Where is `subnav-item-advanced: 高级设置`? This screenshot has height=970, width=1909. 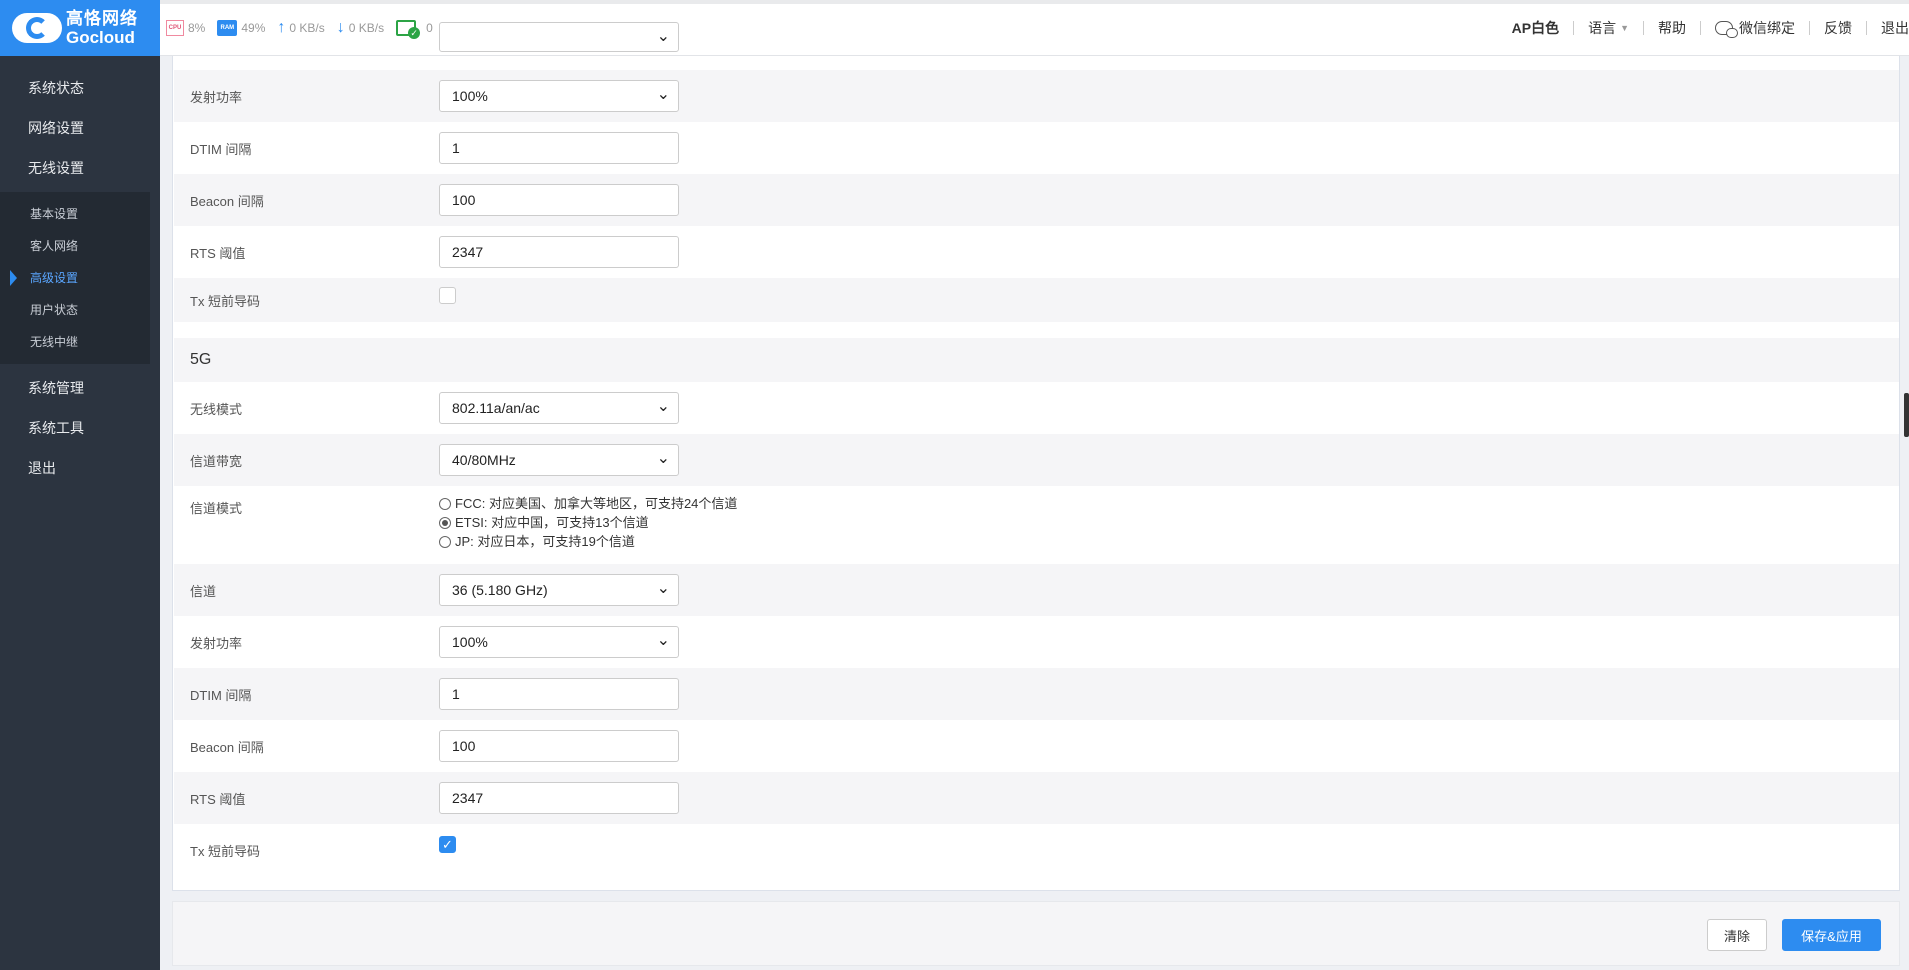
subnav-item-advanced: 高级设置 is located at coordinates (75, 278).